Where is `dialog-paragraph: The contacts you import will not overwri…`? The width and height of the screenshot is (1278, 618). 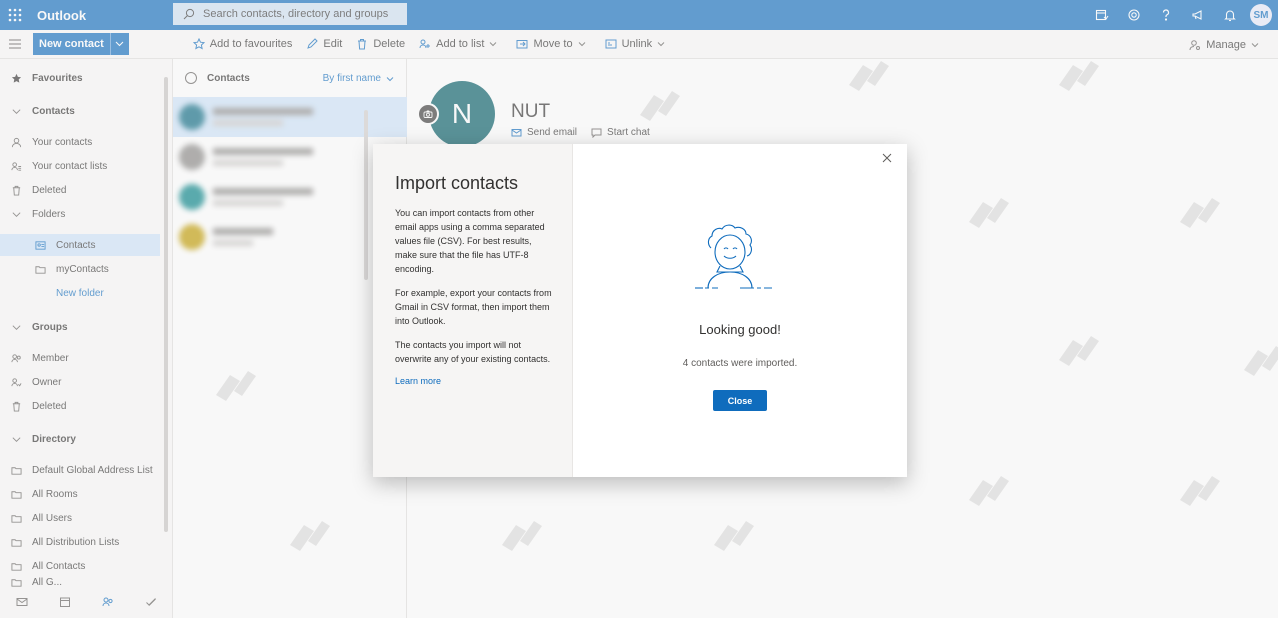
dialog-paragraph: The contacts you import will not overwri… is located at coordinates (473, 352).